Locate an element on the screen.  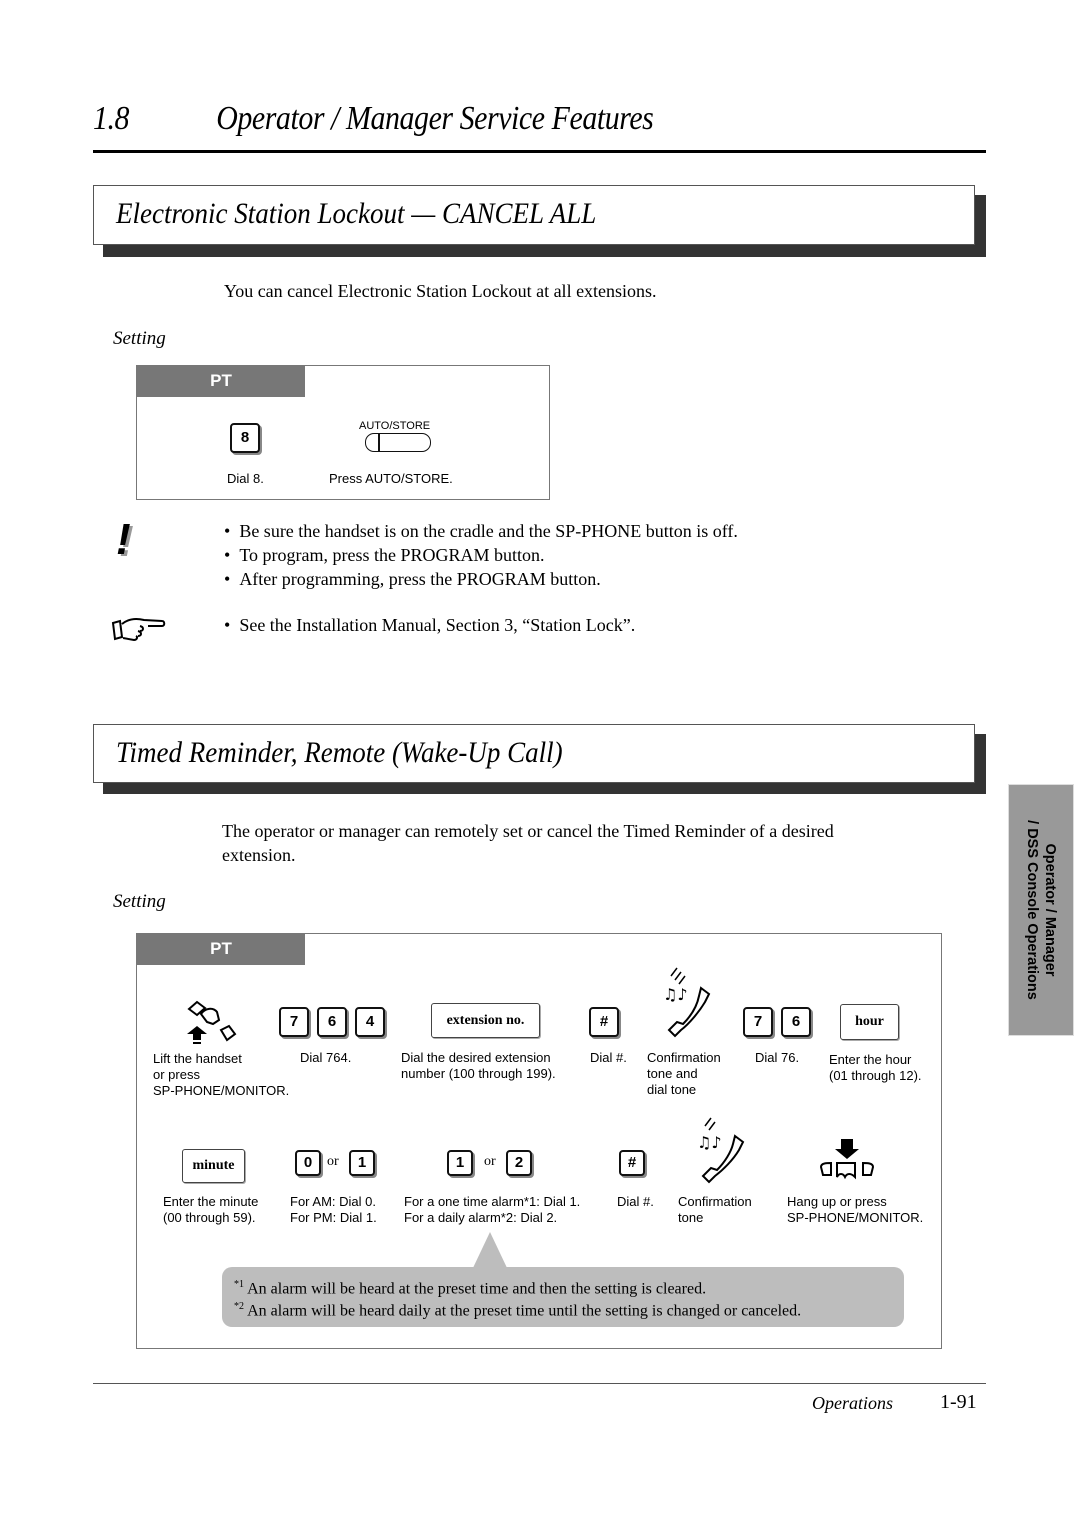
section2-title: Timed Reminder, Remote (Wake-Up Call) is located at coordinates (339, 752).